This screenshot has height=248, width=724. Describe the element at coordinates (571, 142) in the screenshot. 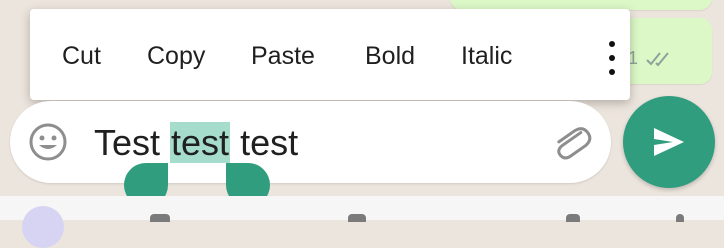

I see `paperclip-icon` at that location.